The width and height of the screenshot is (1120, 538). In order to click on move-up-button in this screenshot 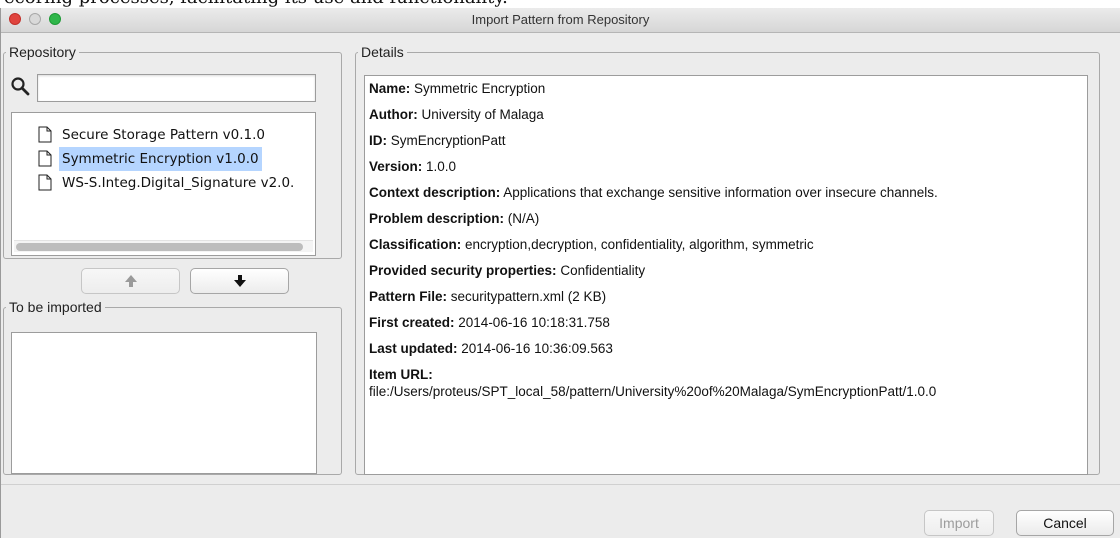, I will do `click(130, 281)`.